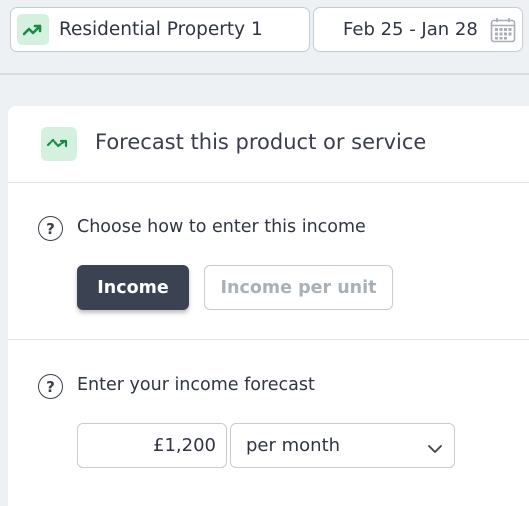  What do you see at coordinates (184, 445) in the screenshot?
I see `income-amount-value: £1,200` at bounding box center [184, 445].